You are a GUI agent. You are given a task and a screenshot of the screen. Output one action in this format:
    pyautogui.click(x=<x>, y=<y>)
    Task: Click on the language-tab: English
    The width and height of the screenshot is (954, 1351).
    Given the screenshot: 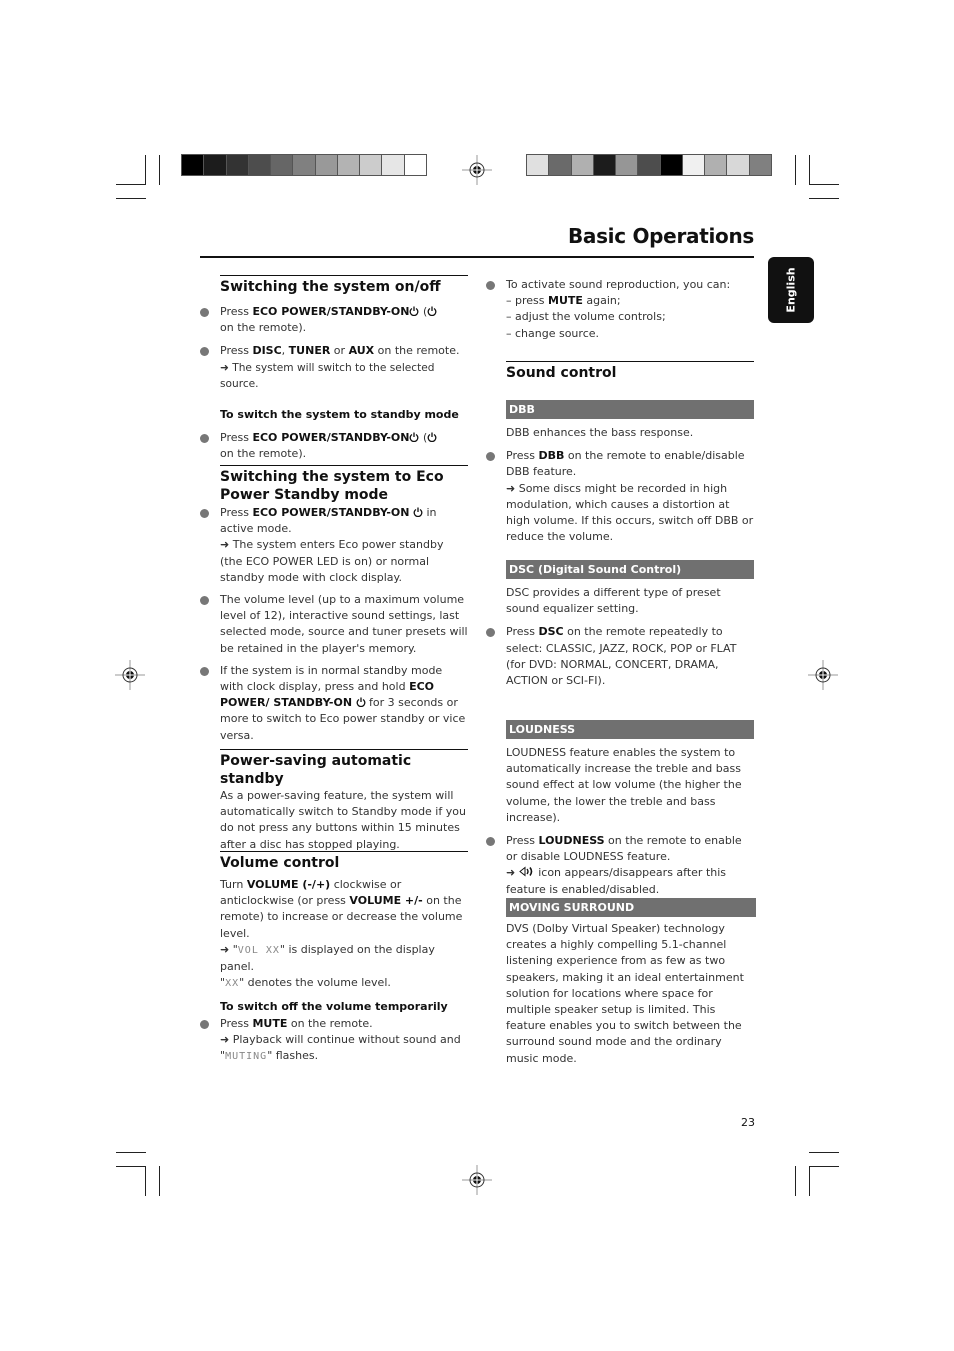 What is the action you would take?
    pyautogui.click(x=791, y=290)
    